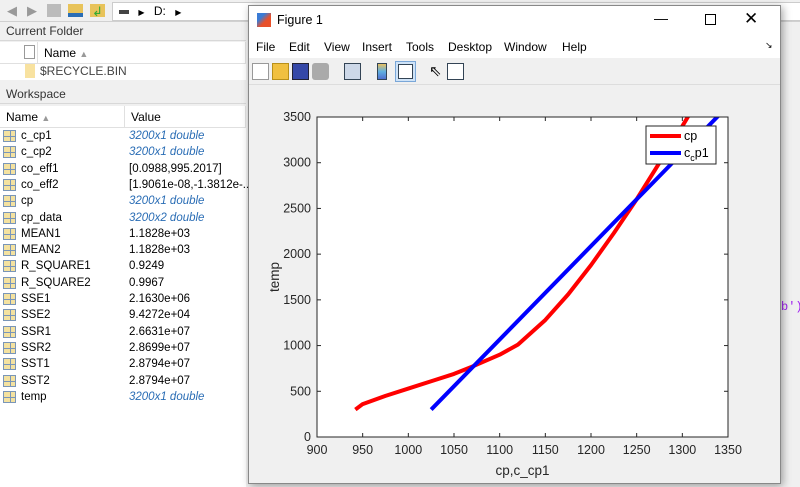 The width and height of the screenshot is (800, 487). What do you see at coordinates (160, 347) in the screenshot?
I see `variable-value: 2.8699e+07` at bounding box center [160, 347].